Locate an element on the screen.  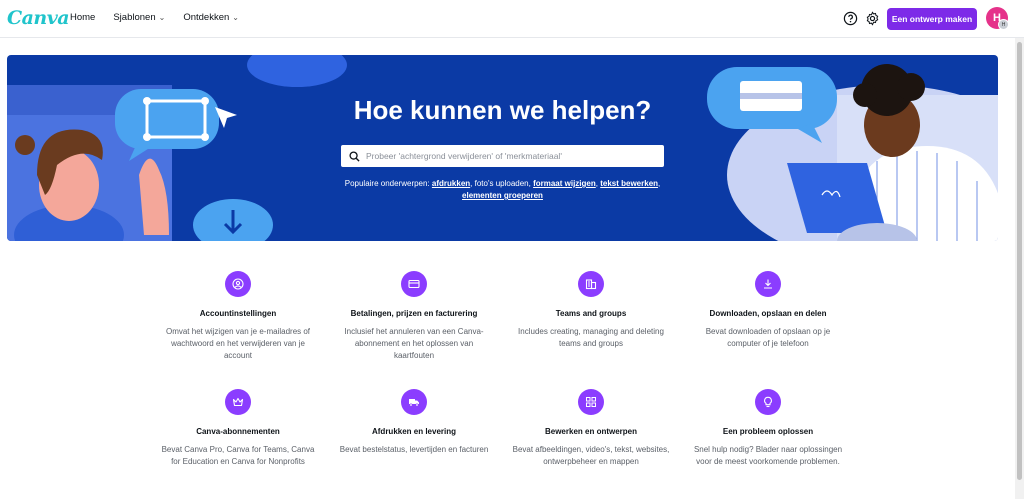
category-title: Betalingen, prijzen en facturering is located at coordinates (414, 313).